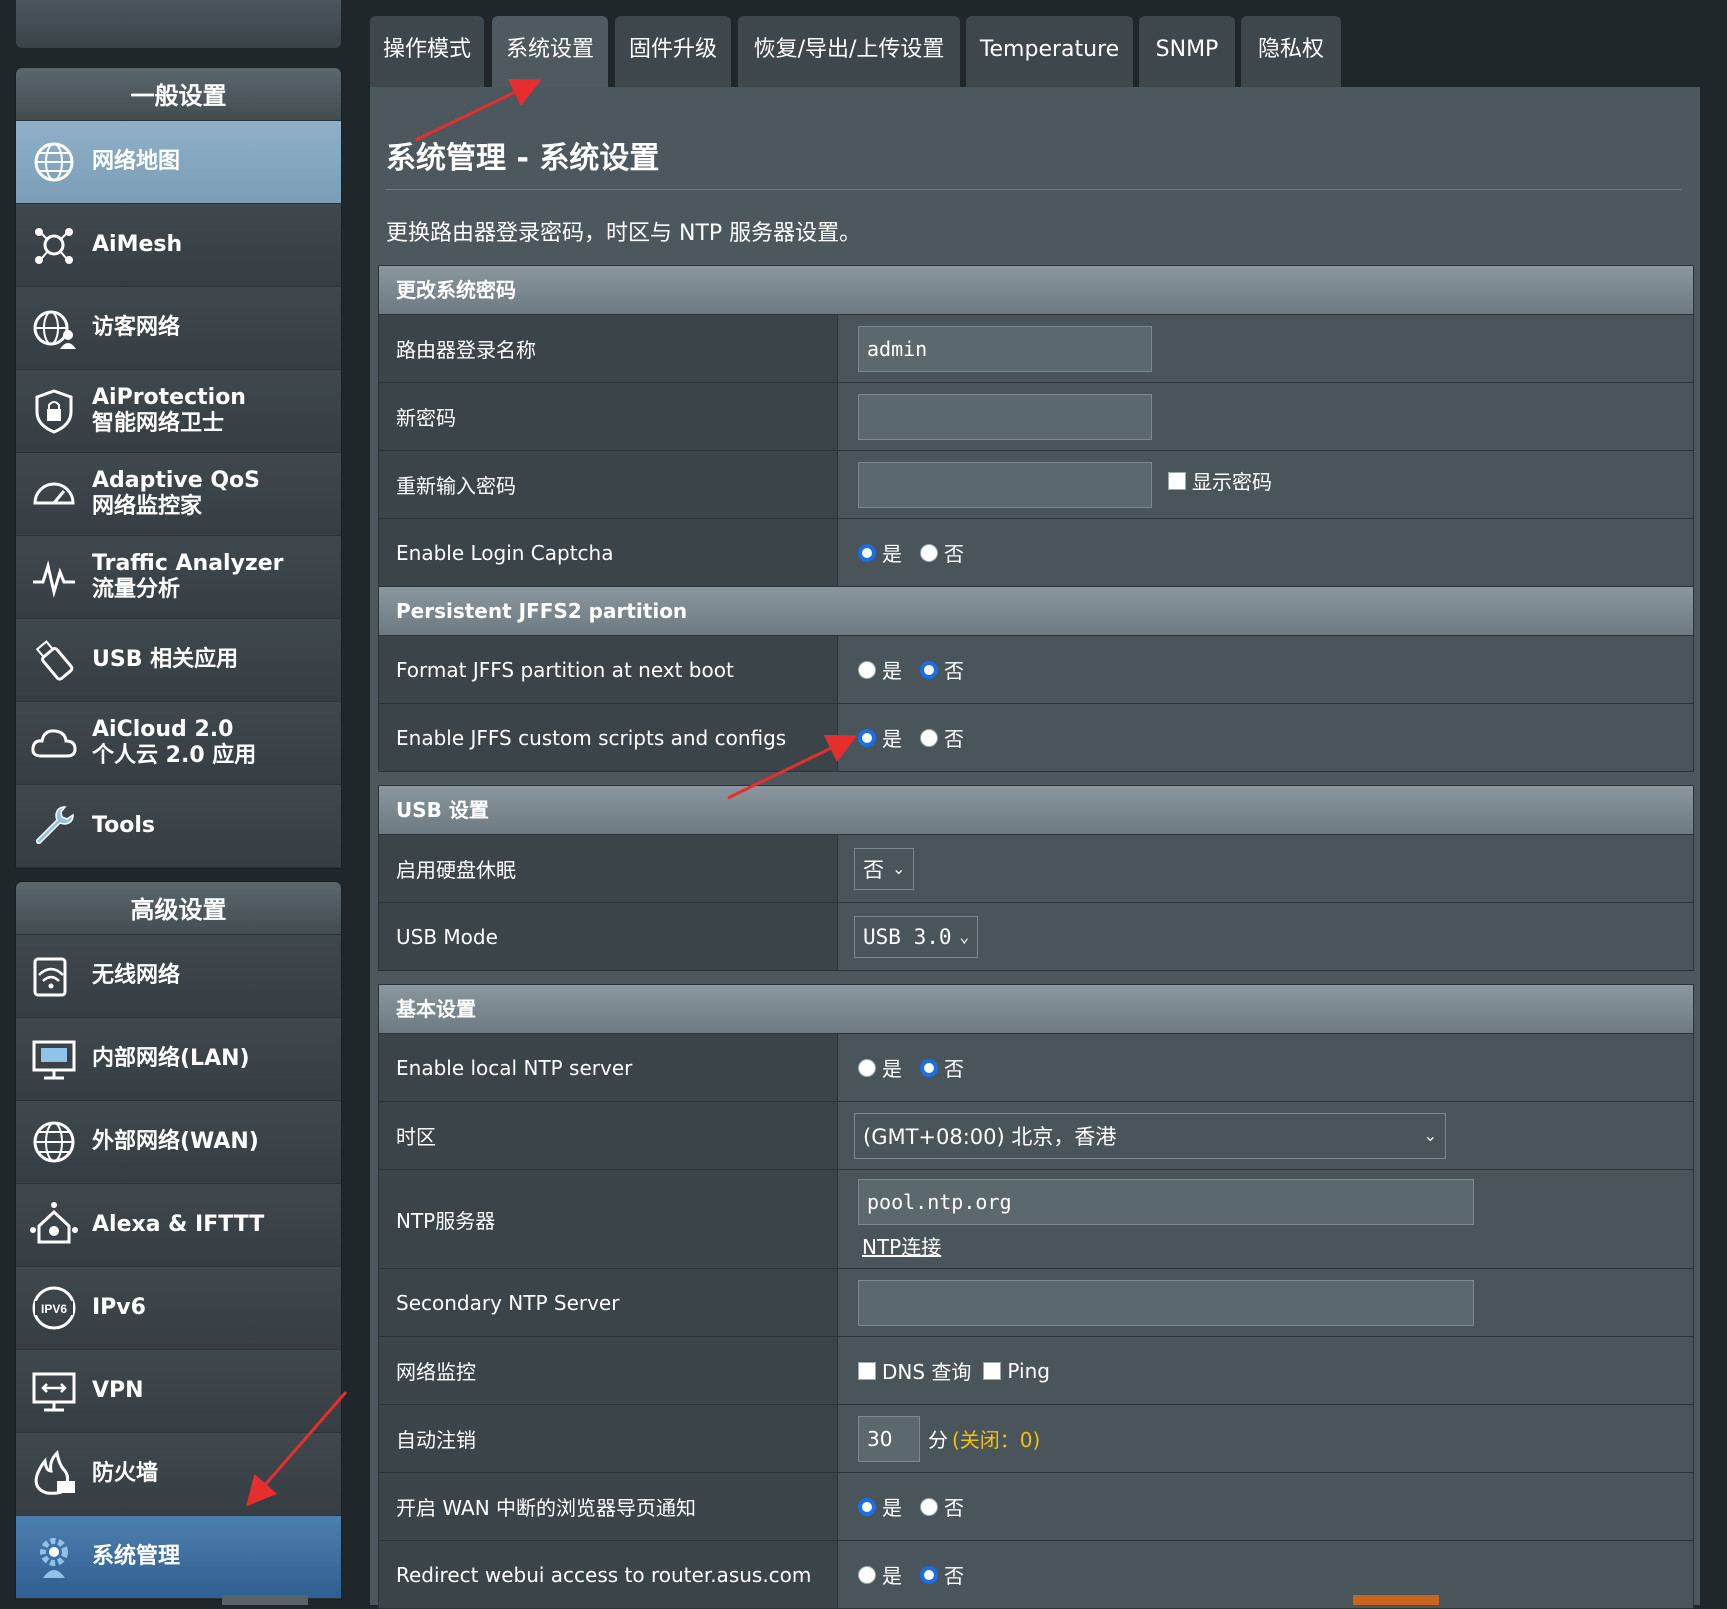 The height and width of the screenshot is (1609, 1727). I want to click on local-ntp-no-option: 否, so click(942, 1067).